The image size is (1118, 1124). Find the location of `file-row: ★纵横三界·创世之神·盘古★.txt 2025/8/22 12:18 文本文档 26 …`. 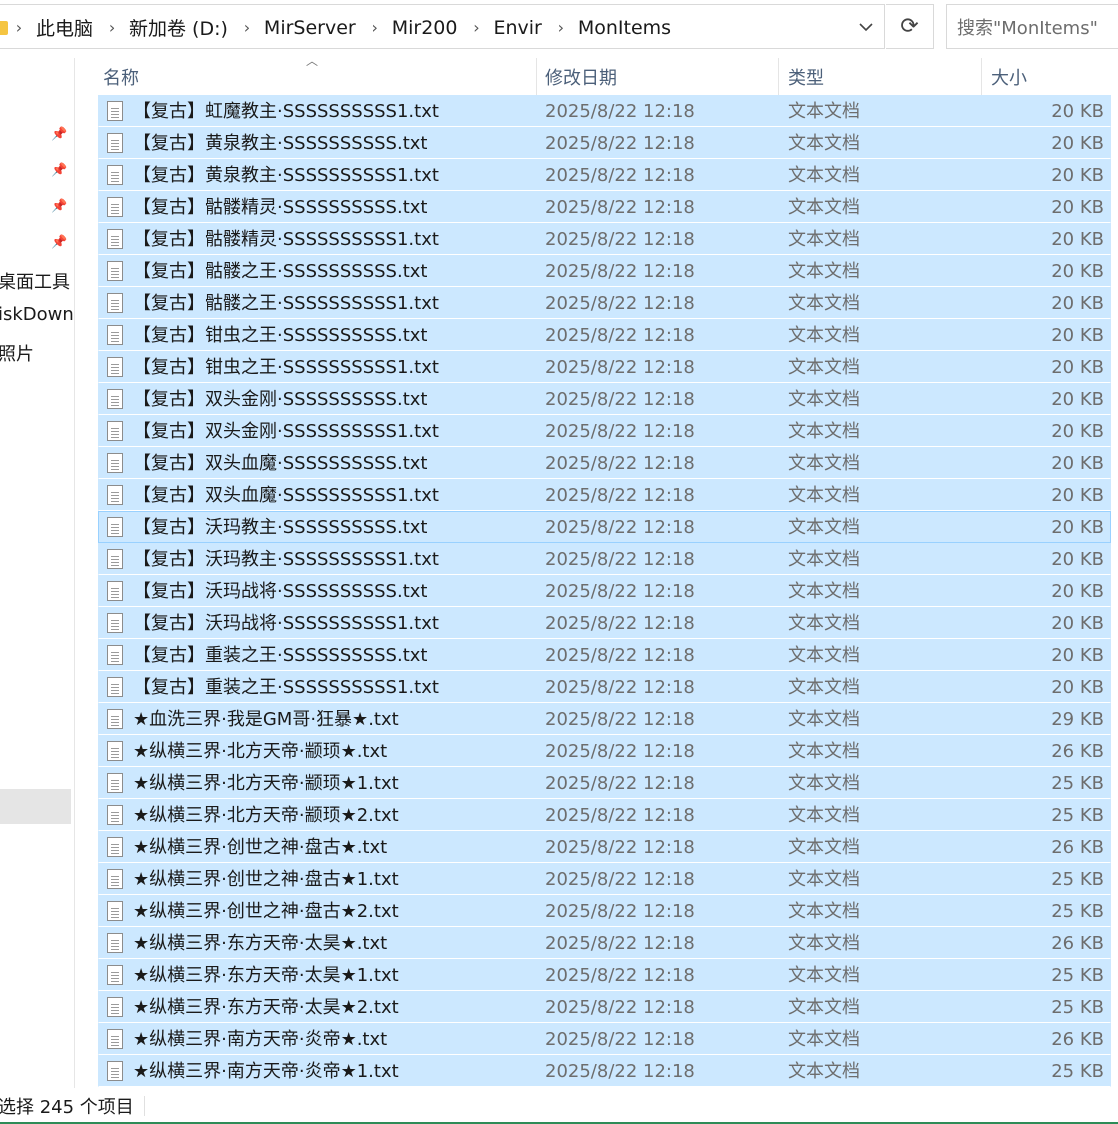

file-row: ★纵横三界·创世之神·盘古★.txt 2025/8/22 12:18 文本文档 26 … is located at coordinates (604, 847).